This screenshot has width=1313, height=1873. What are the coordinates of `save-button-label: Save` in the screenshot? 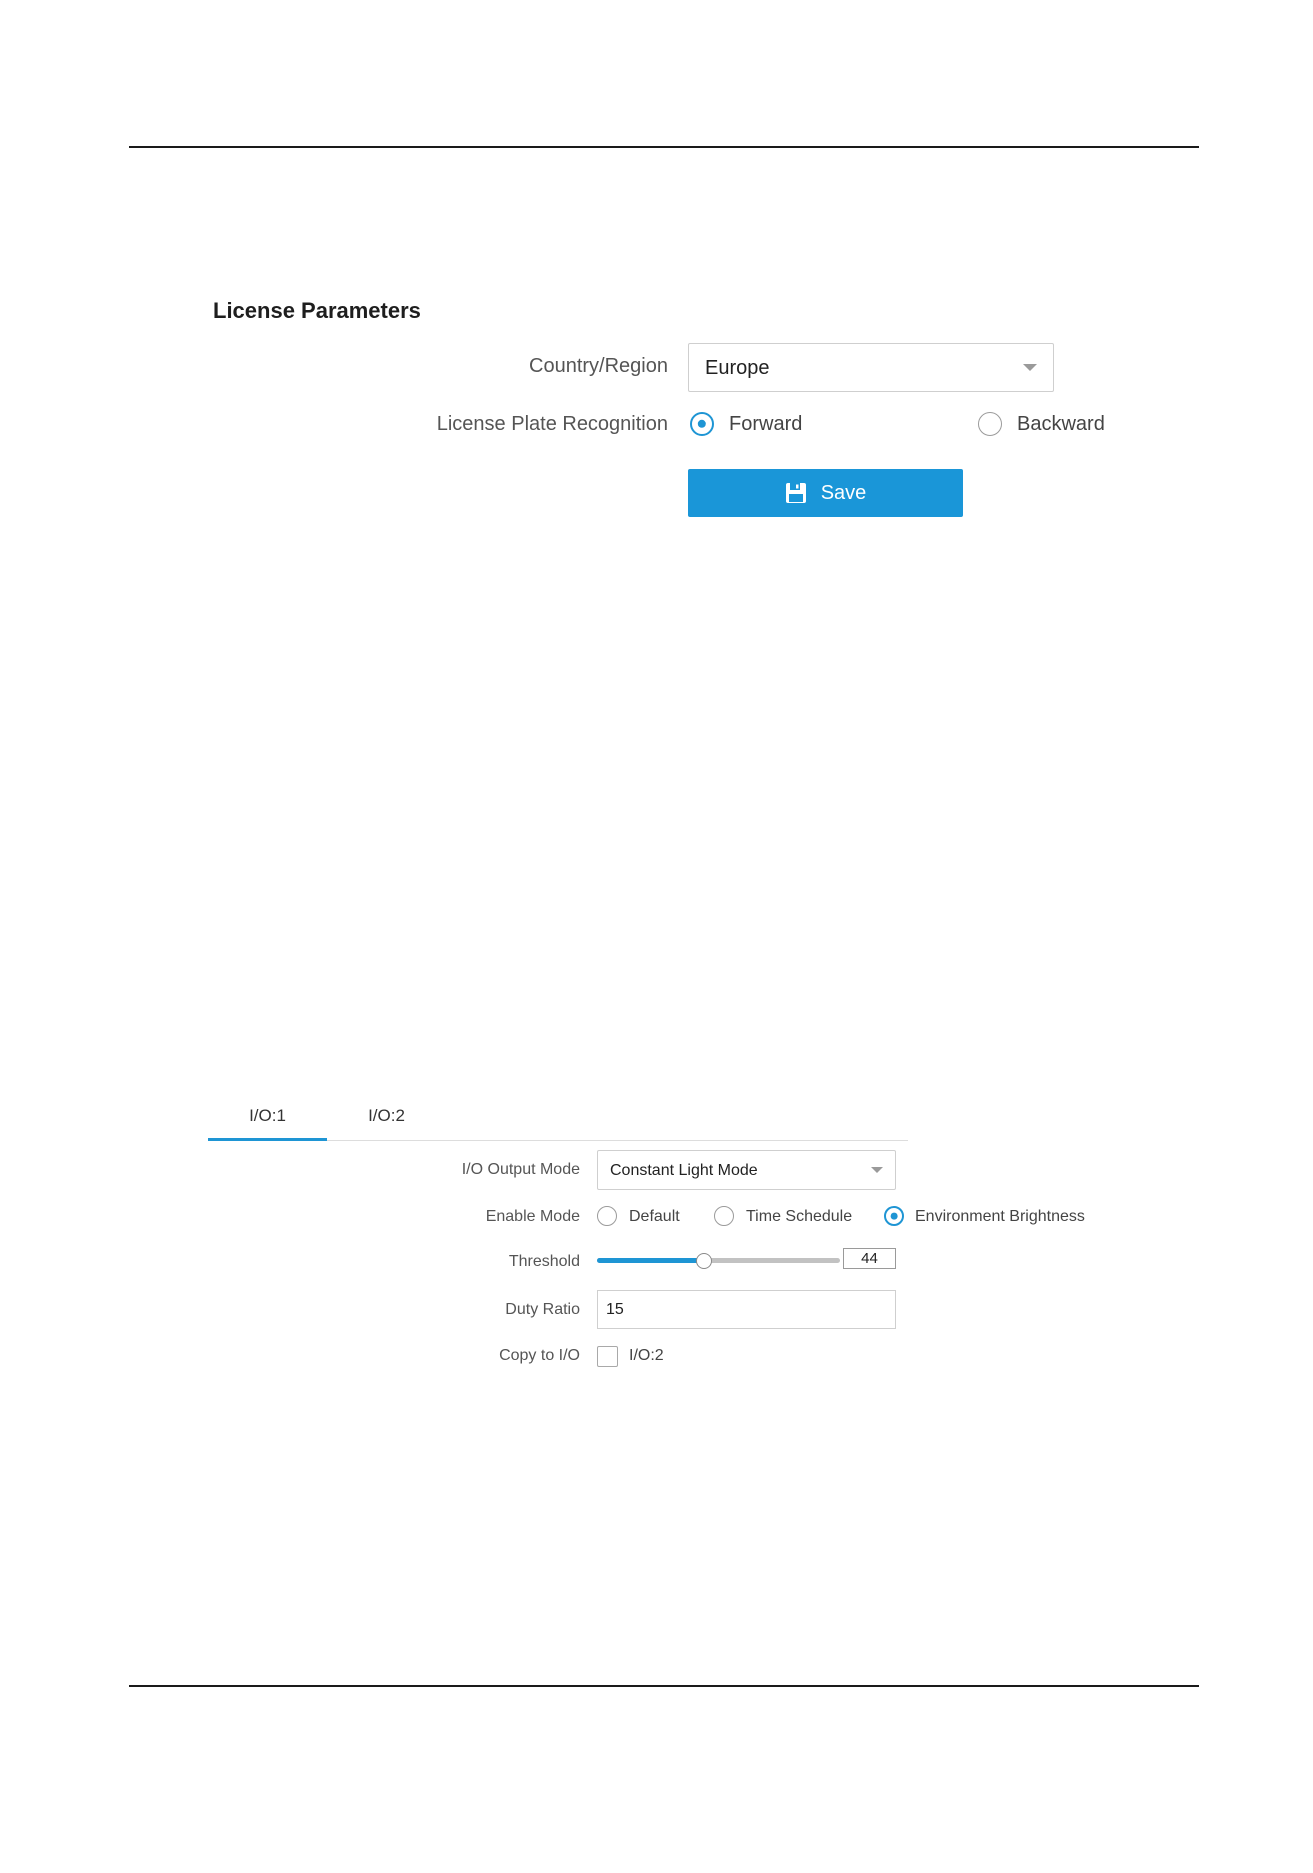 It's located at (843, 492).